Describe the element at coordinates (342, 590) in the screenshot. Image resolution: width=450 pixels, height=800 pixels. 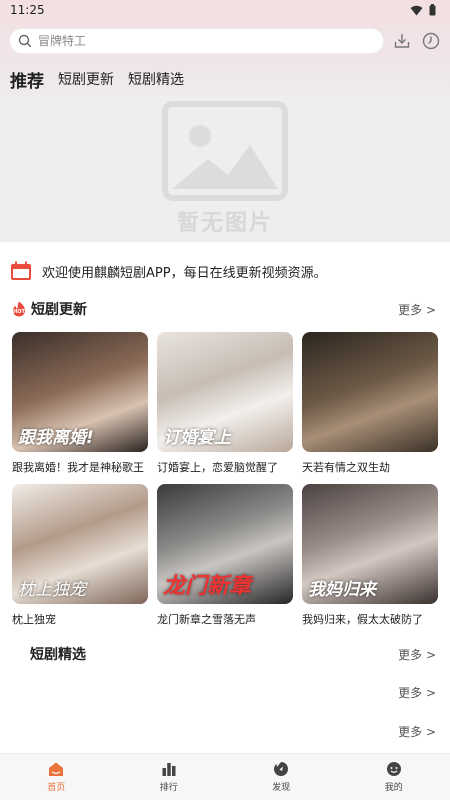
I see `poster-title: 我妈归来` at that location.